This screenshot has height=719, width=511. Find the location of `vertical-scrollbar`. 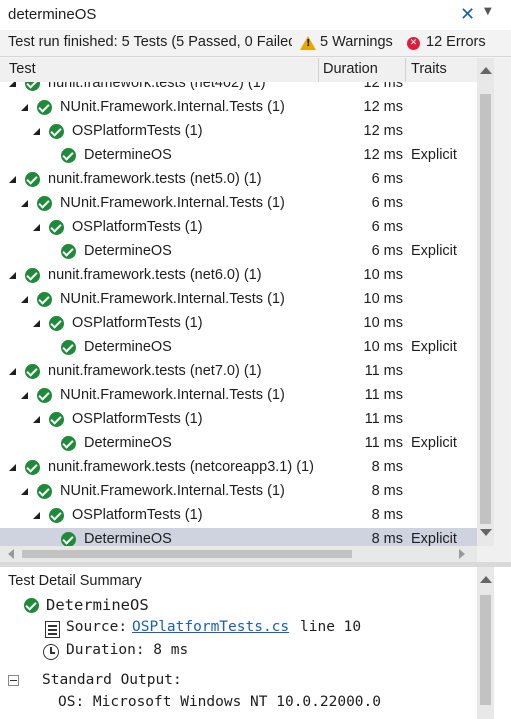

vertical-scrollbar is located at coordinates (485, 302).